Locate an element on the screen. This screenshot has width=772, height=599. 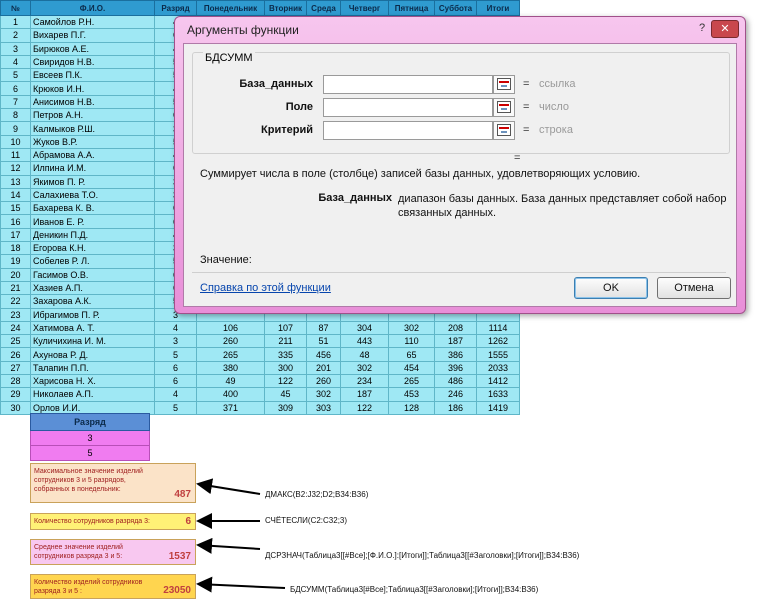
result-equals: = is located at coordinates (517, 158).